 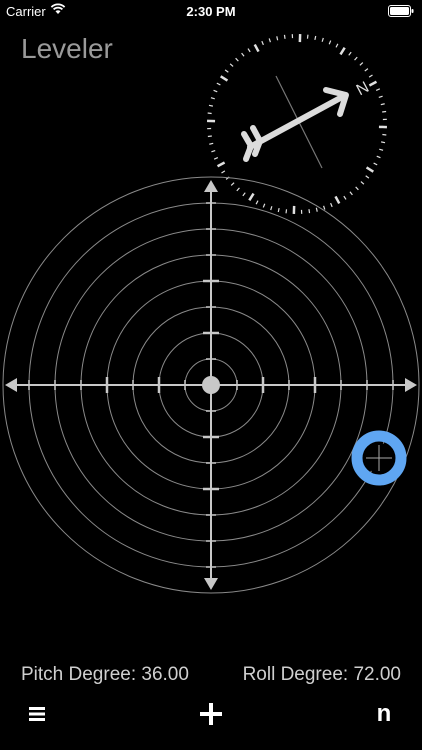 I want to click on add-button, so click(x=211, y=714).